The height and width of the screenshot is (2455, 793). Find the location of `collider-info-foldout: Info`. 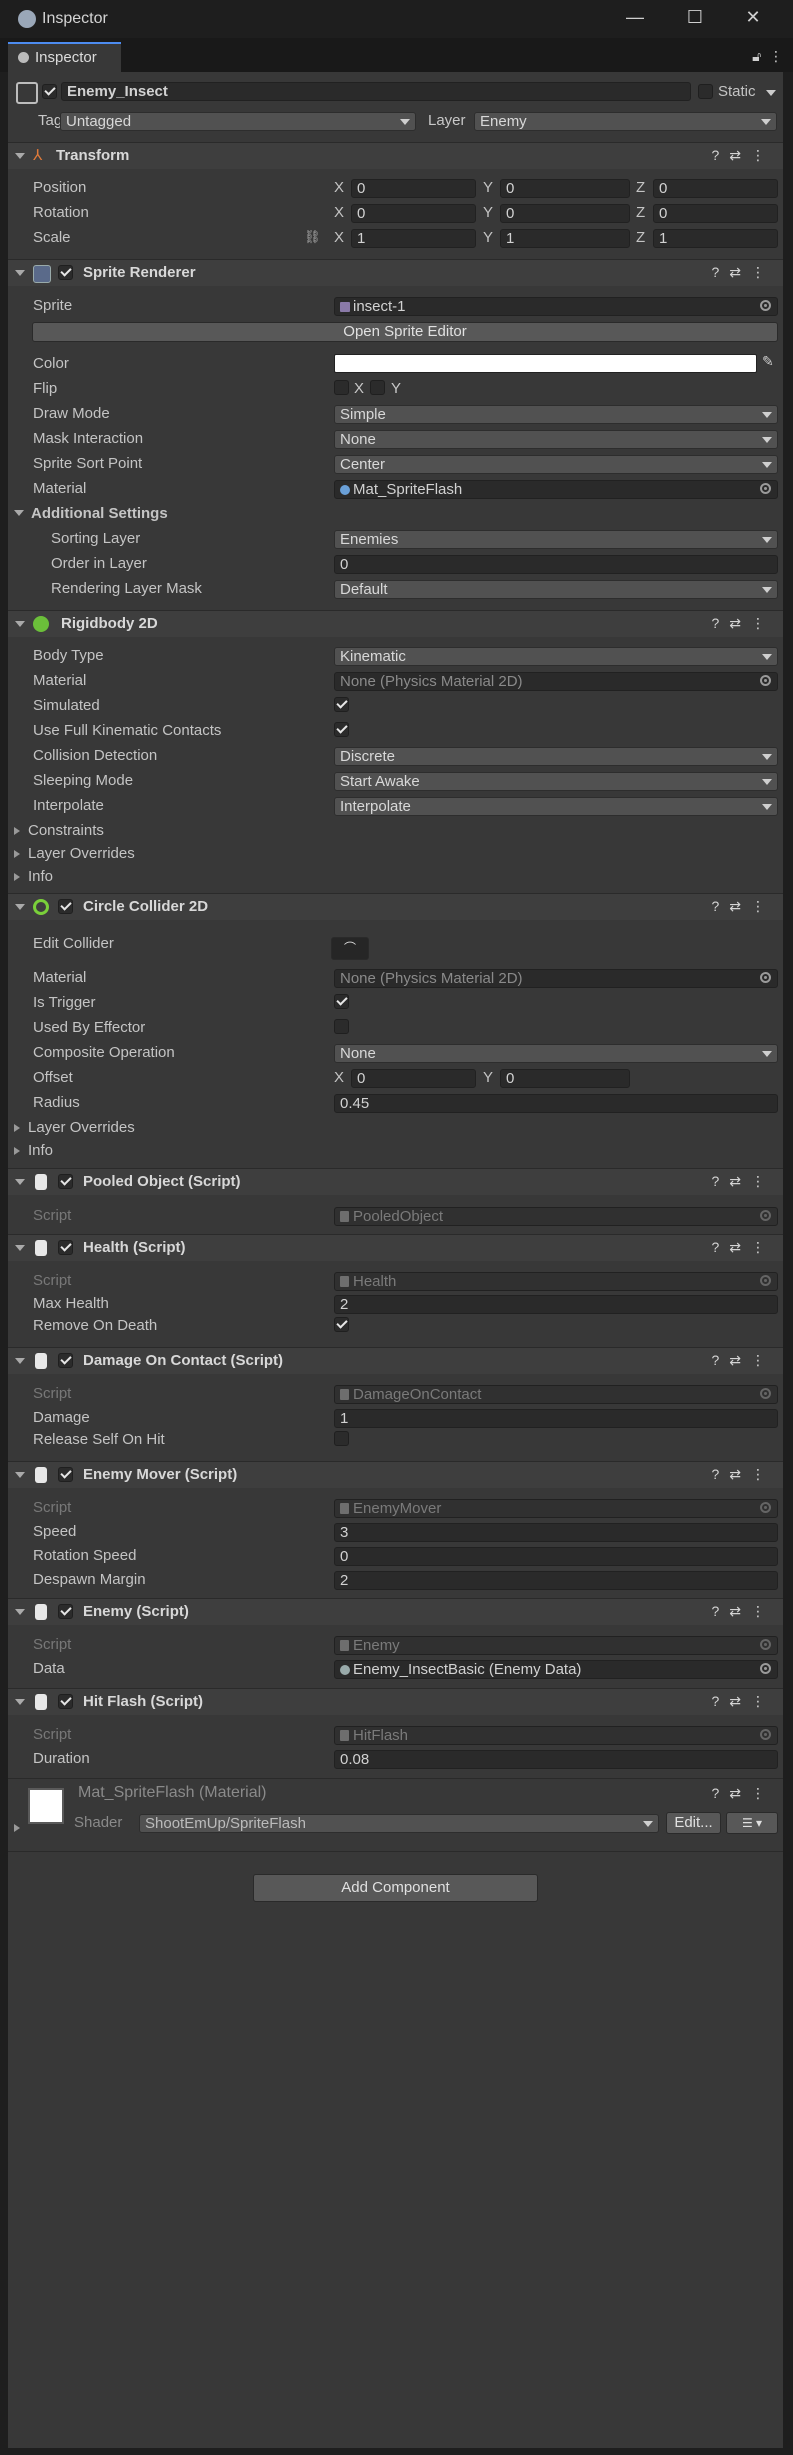

collider-info-foldout: Info is located at coordinates (33, 1150).